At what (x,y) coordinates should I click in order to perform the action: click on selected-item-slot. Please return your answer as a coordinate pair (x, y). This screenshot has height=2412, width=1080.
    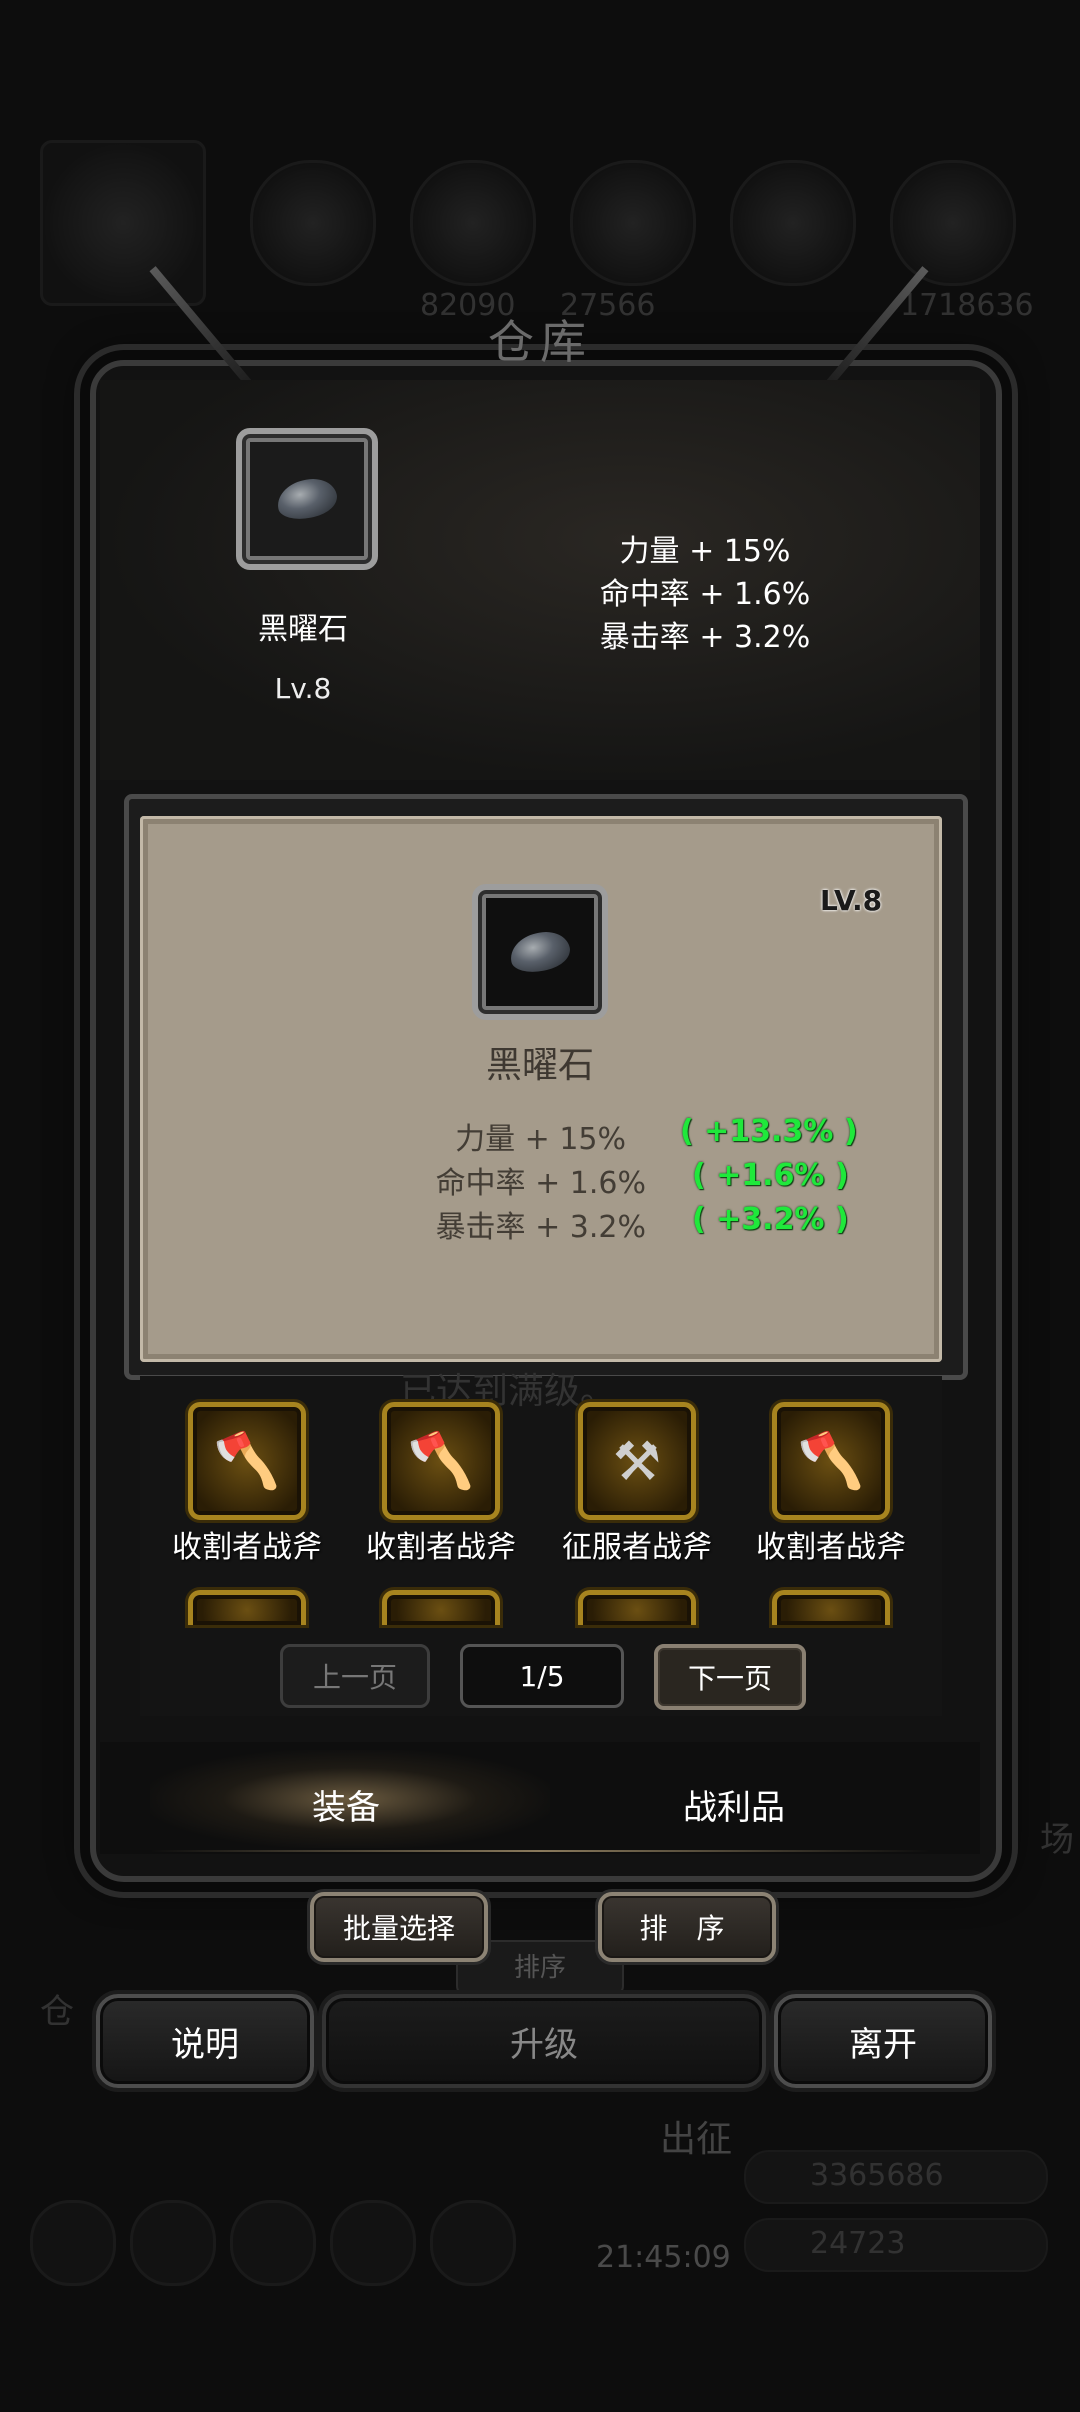
    Looking at the image, I should click on (307, 499).